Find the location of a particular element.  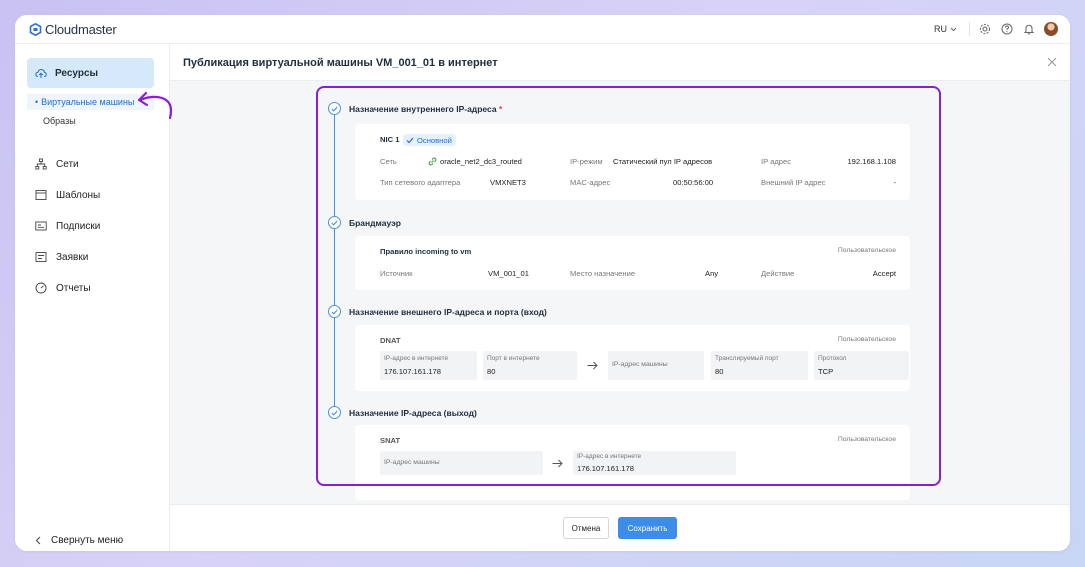

sidebar-item-requests: Заявки is located at coordinates (61, 257).